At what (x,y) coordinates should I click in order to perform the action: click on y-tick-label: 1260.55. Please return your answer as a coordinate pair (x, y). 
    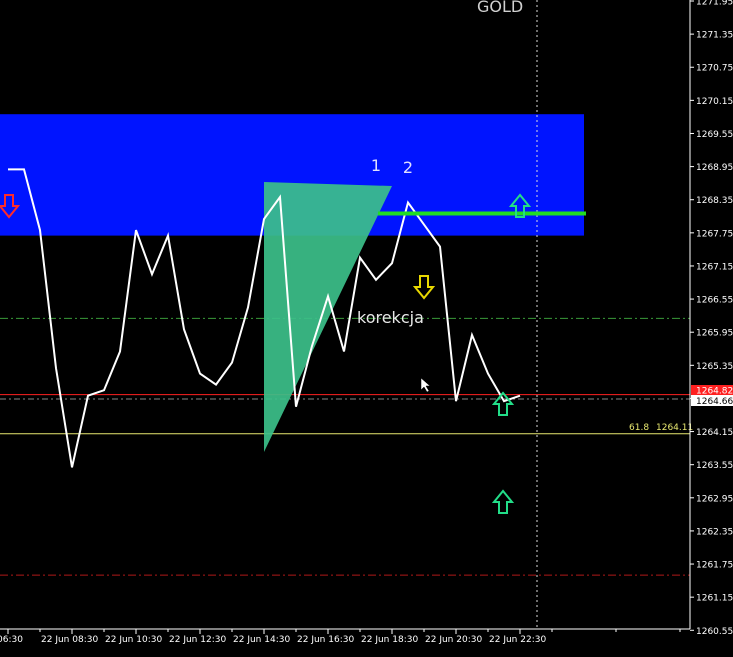
    Looking at the image, I should click on (714, 632).